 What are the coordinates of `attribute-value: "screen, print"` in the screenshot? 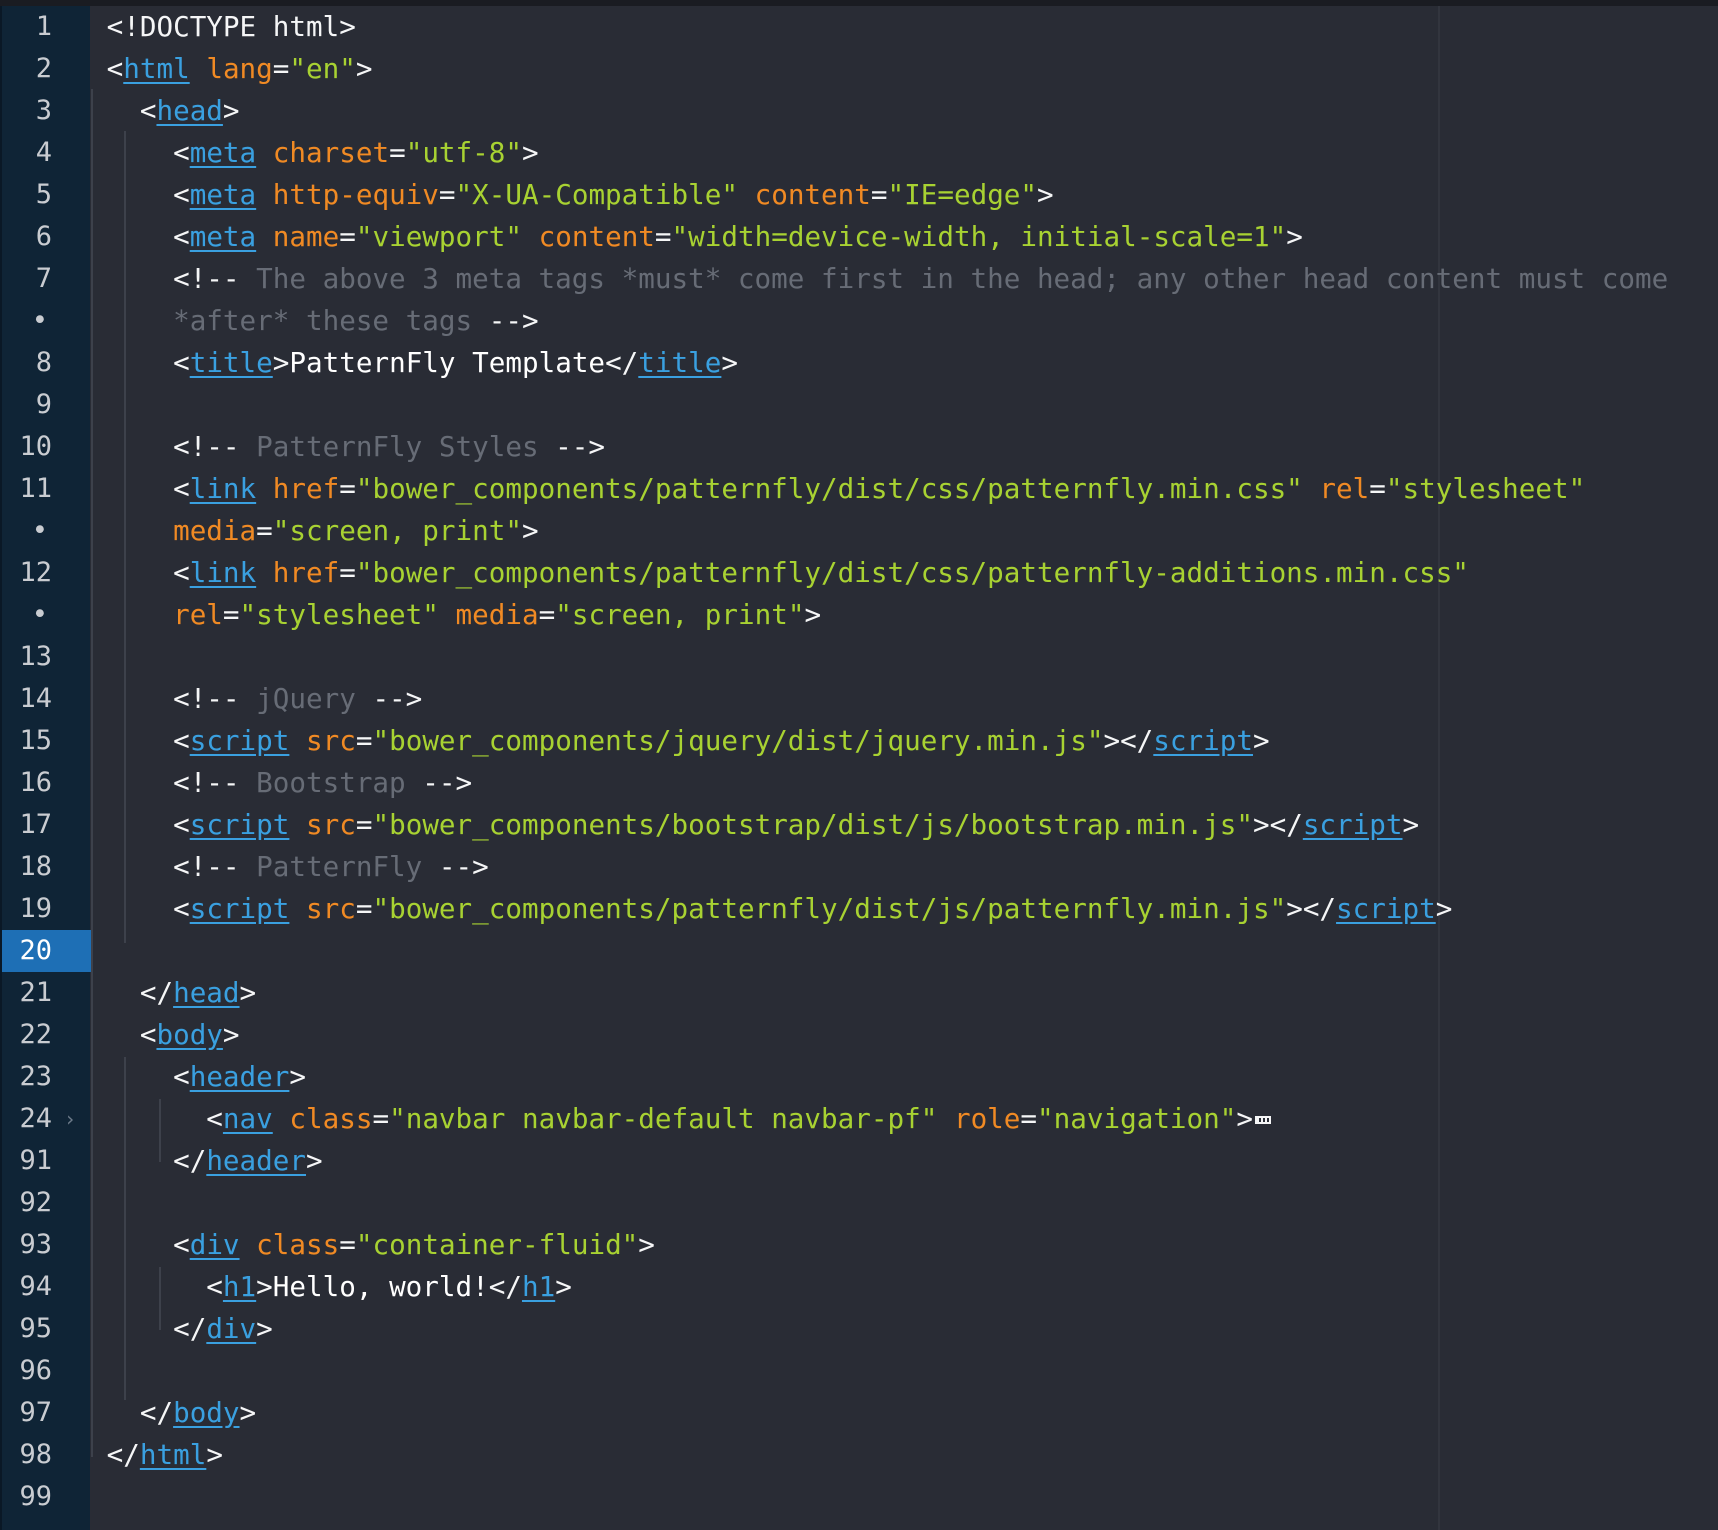 It's located at (680, 614).